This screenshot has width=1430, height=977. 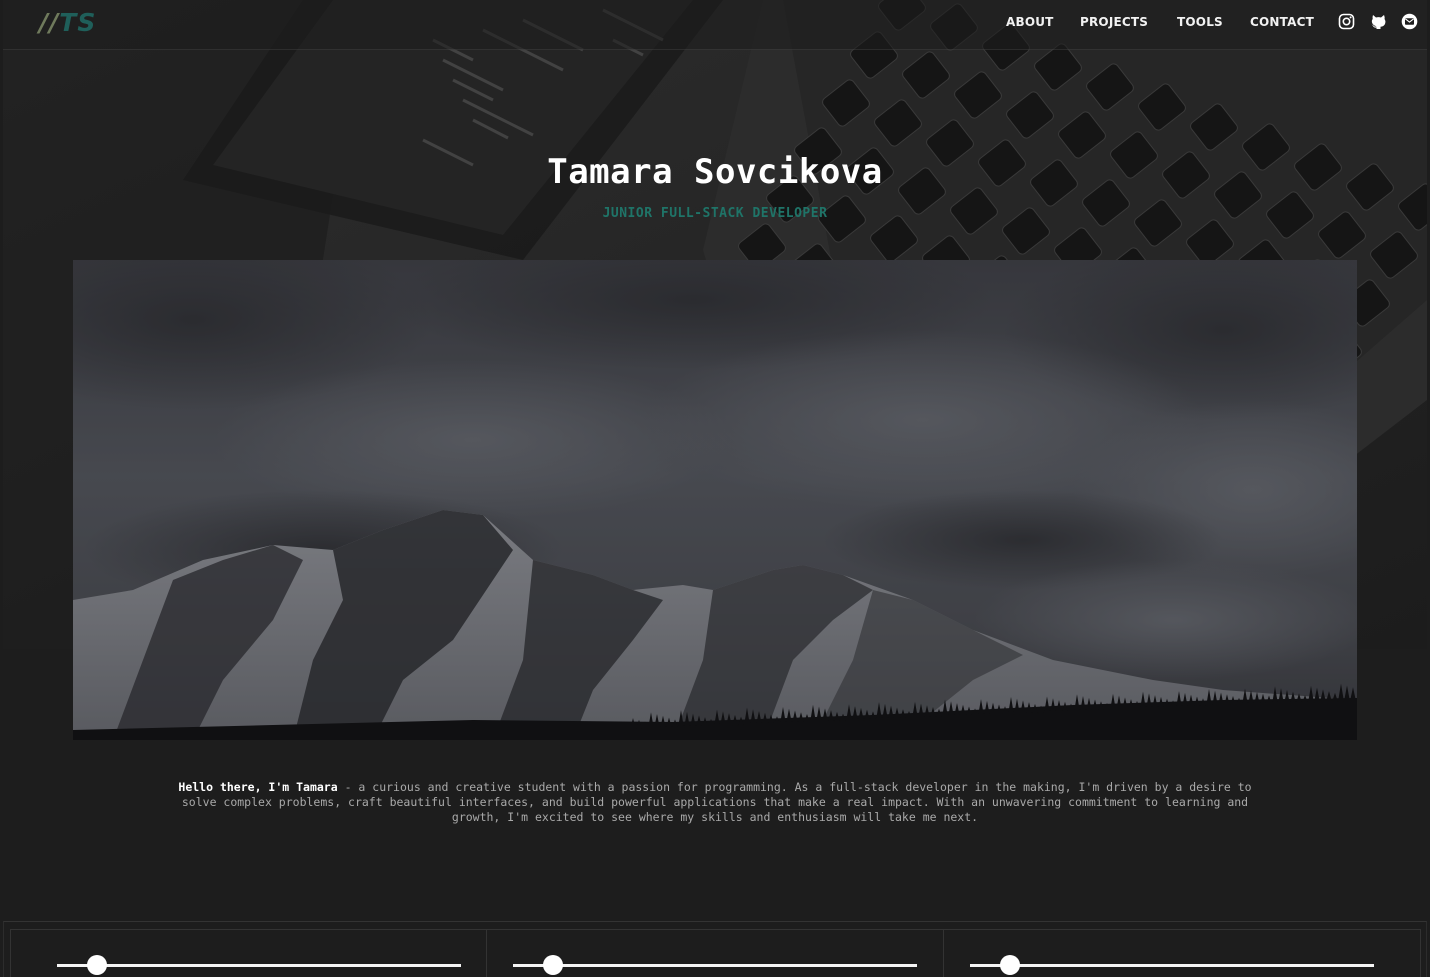 What do you see at coordinates (1378, 21) in the screenshot?
I see `github-icon` at bounding box center [1378, 21].